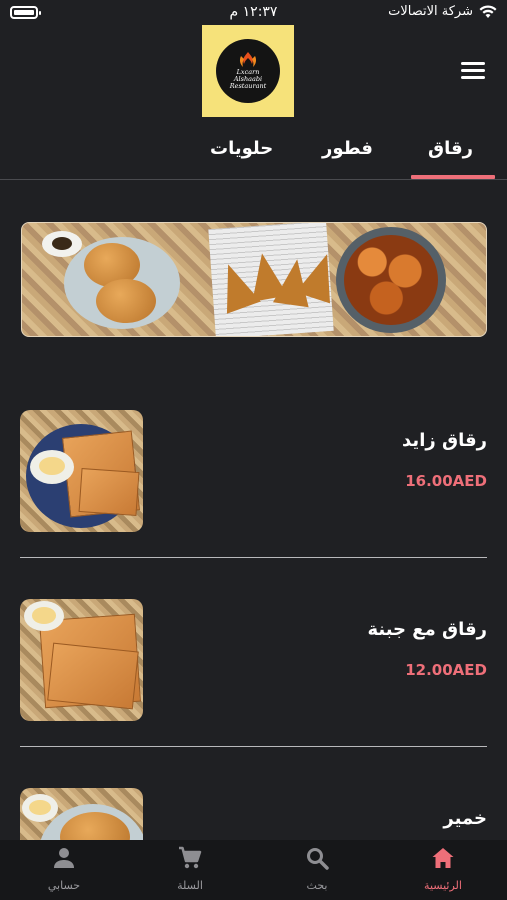  Describe the element at coordinates (446, 481) in the screenshot. I see `product-price: 16.00AED` at that location.